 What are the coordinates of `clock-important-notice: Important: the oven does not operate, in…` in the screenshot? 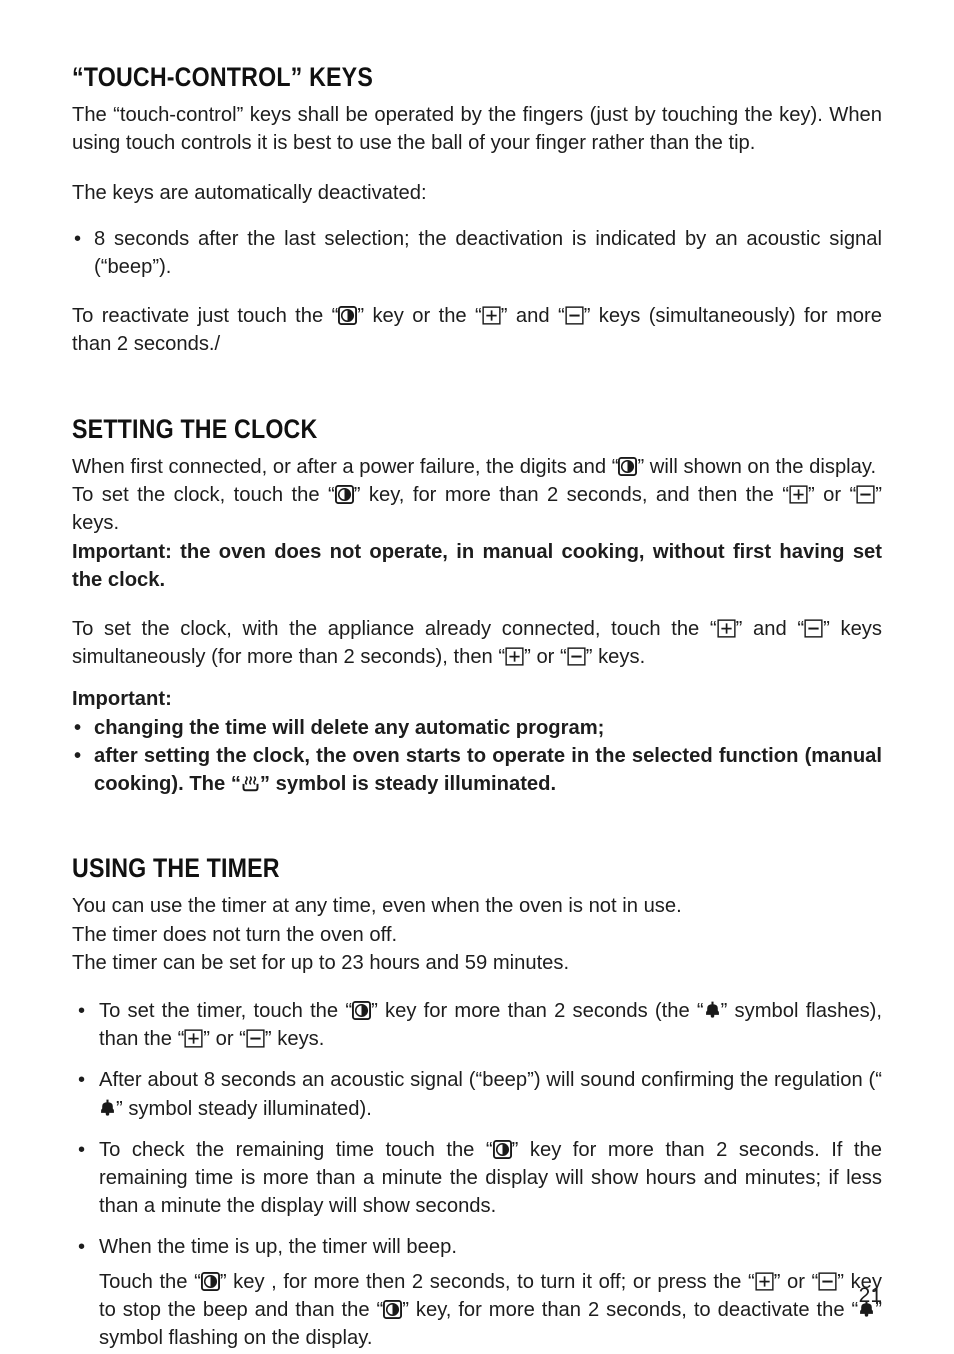 It's located at (477, 565).